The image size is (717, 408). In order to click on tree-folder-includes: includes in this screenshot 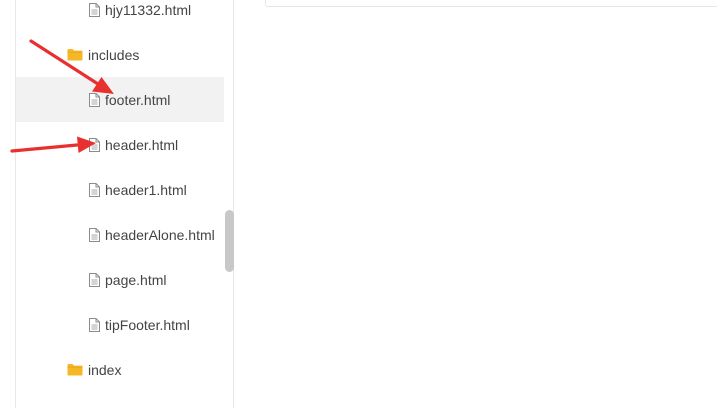, I will do `click(120, 54)`.